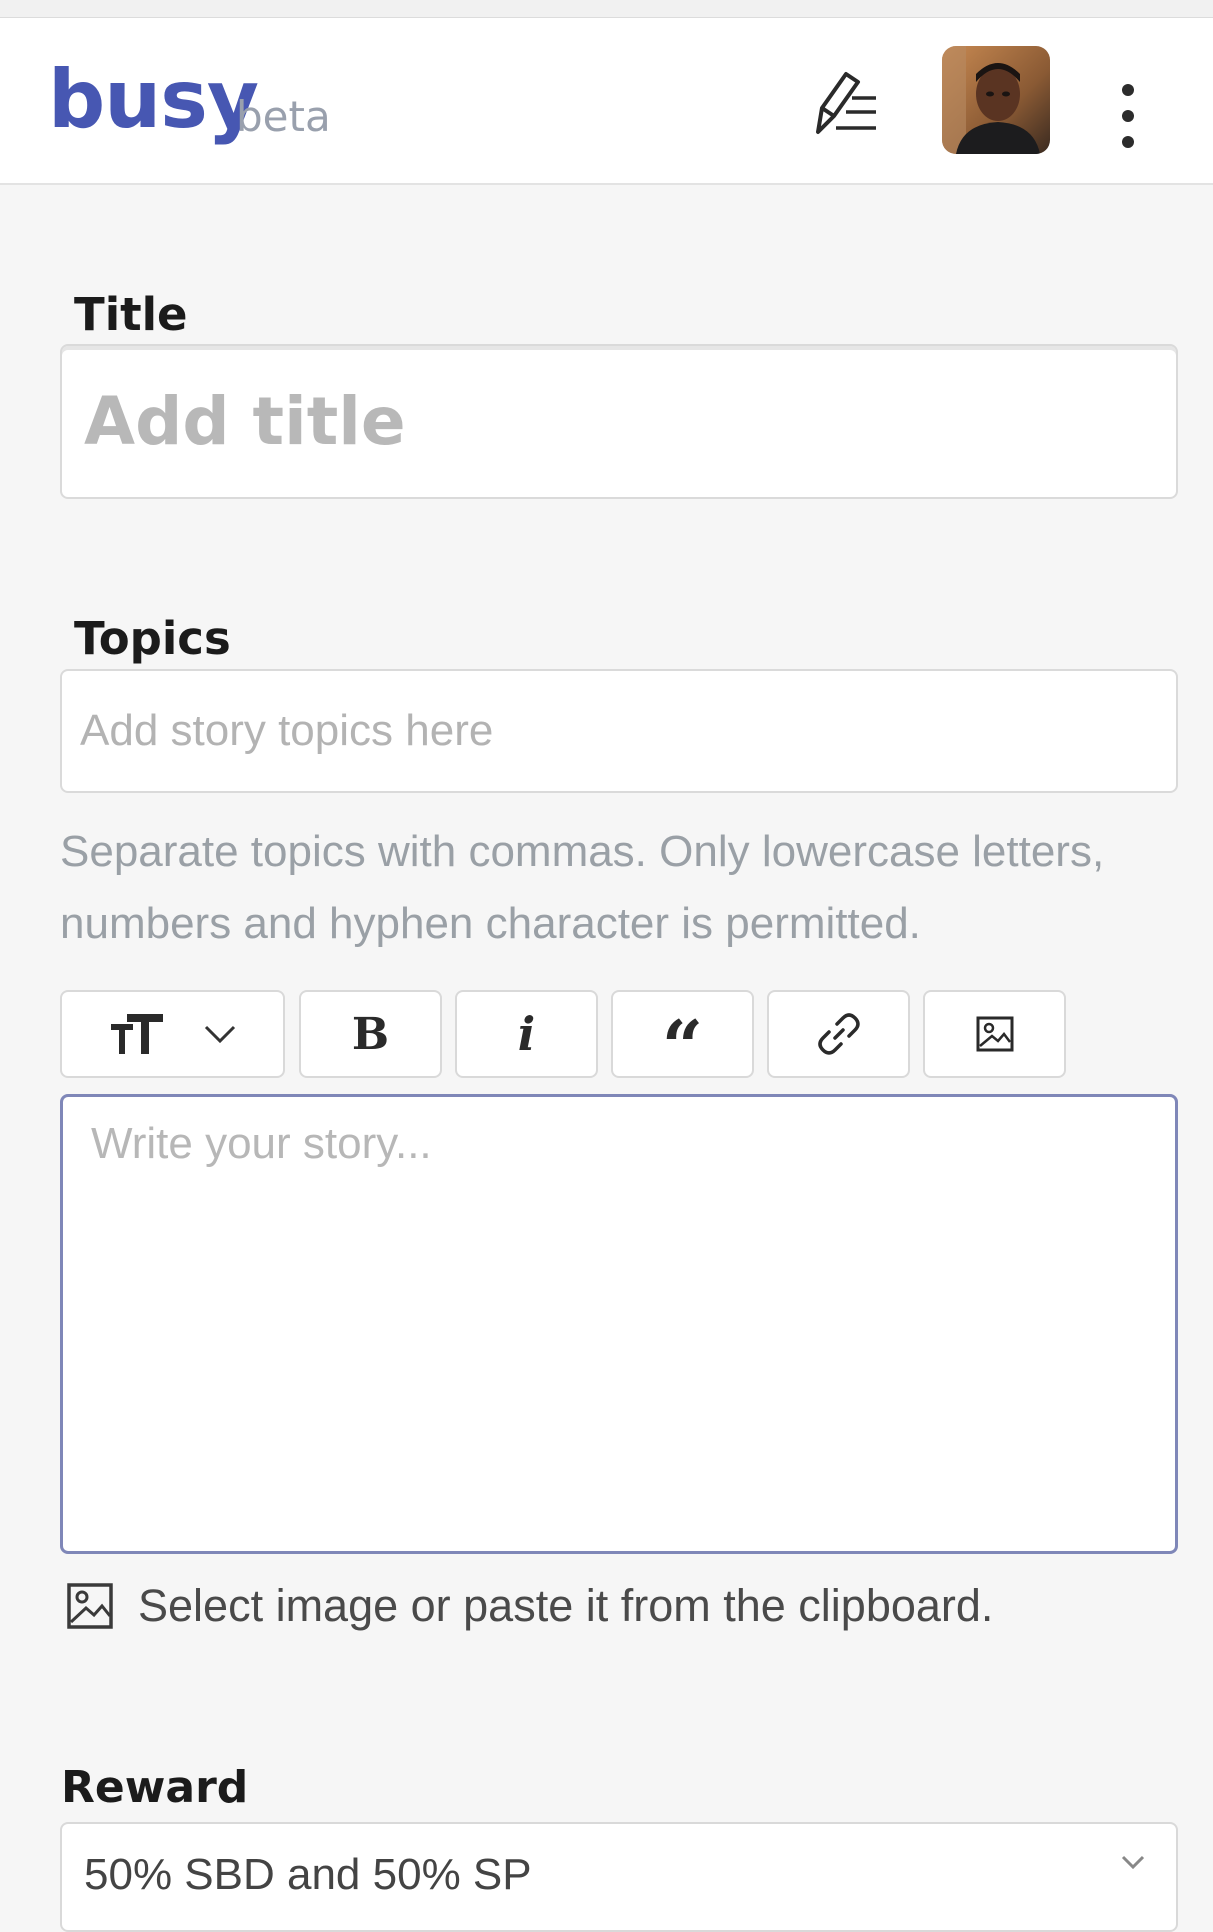  I want to click on text-size-icon, so click(136, 1034).